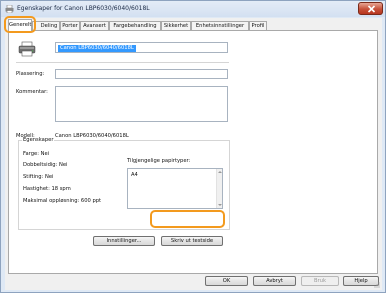 This screenshot has height=293, width=386. What do you see at coordinates (62, 201) in the screenshot?
I see `feature-resolution: Maksimal oppløsning: 600 ppt` at bounding box center [62, 201].